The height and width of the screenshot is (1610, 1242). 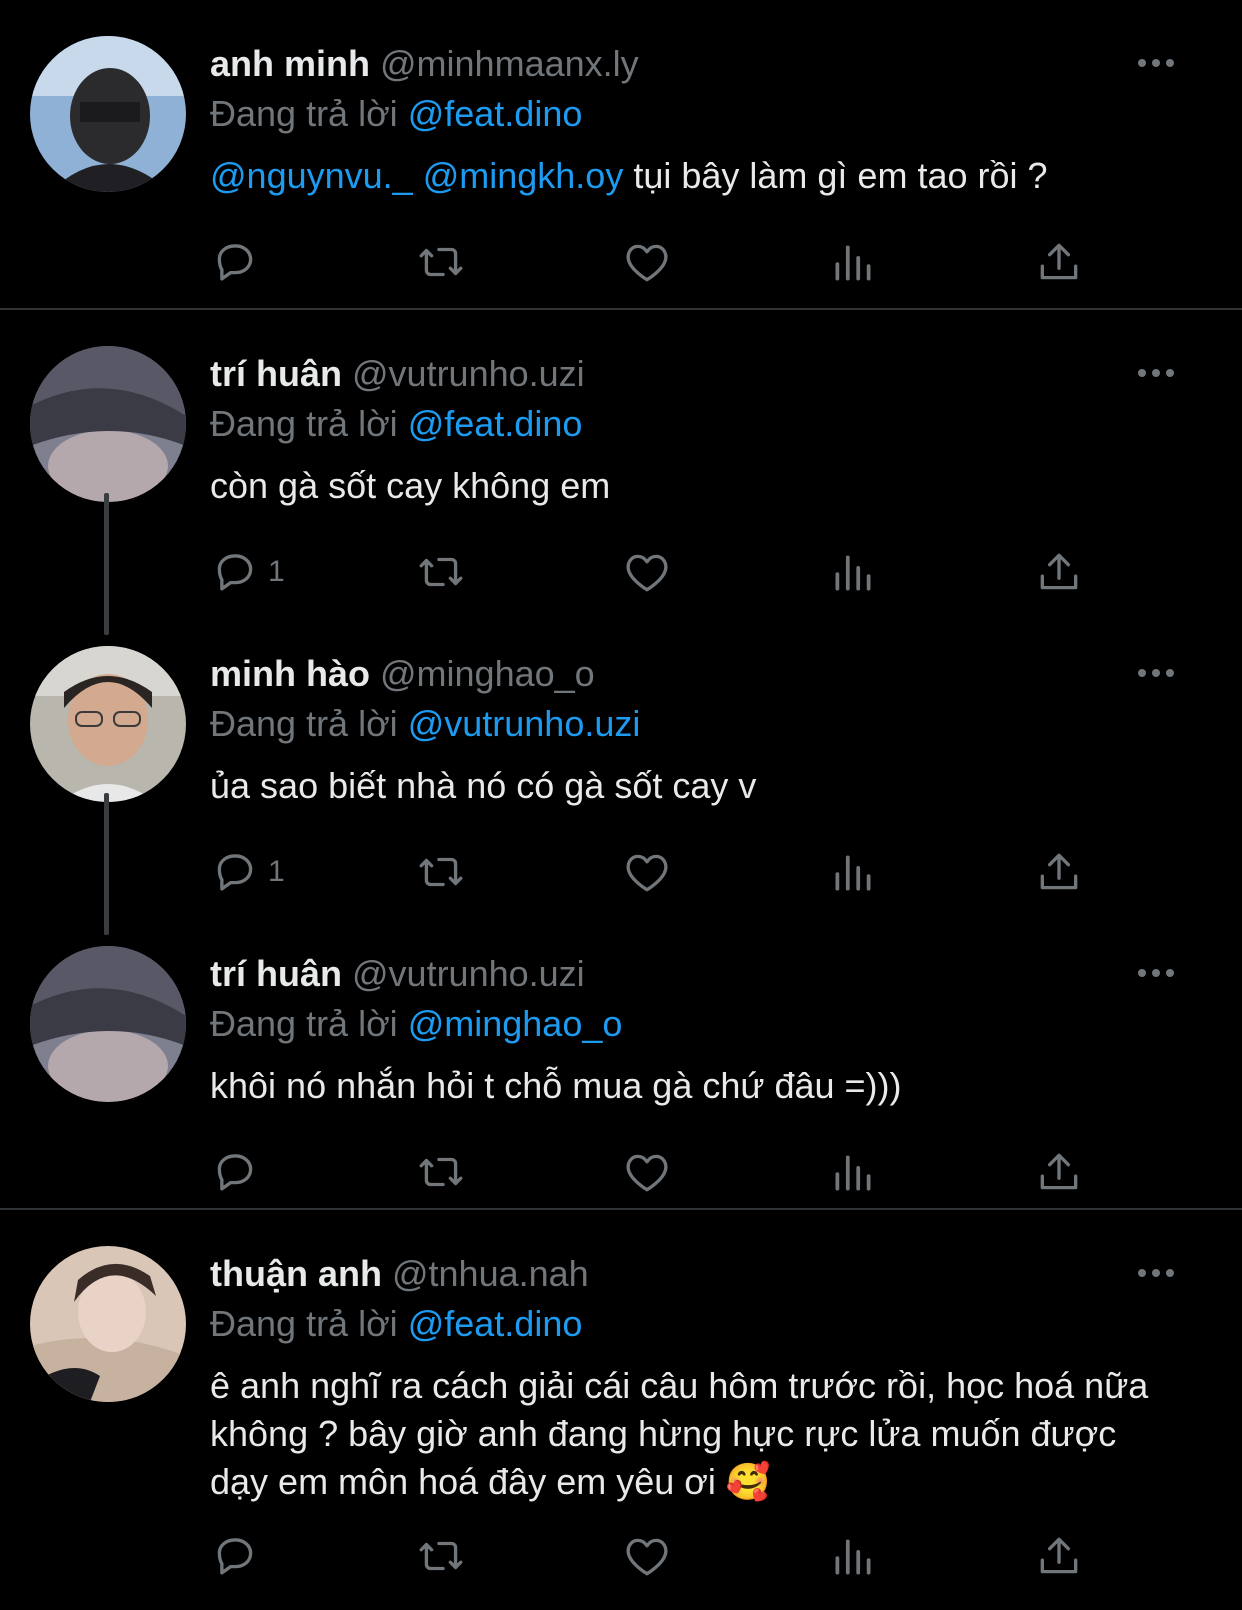 What do you see at coordinates (515, 1023) in the screenshot?
I see `reply-to-mention: @minghao_o` at bounding box center [515, 1023].